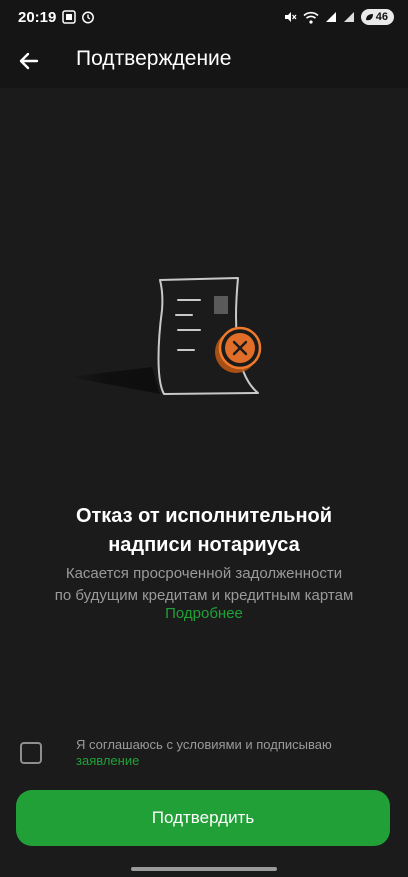  Describe the element at coordinates (204, 17) in the screenshot. I see `status-bar: 20:19 46` at that location.